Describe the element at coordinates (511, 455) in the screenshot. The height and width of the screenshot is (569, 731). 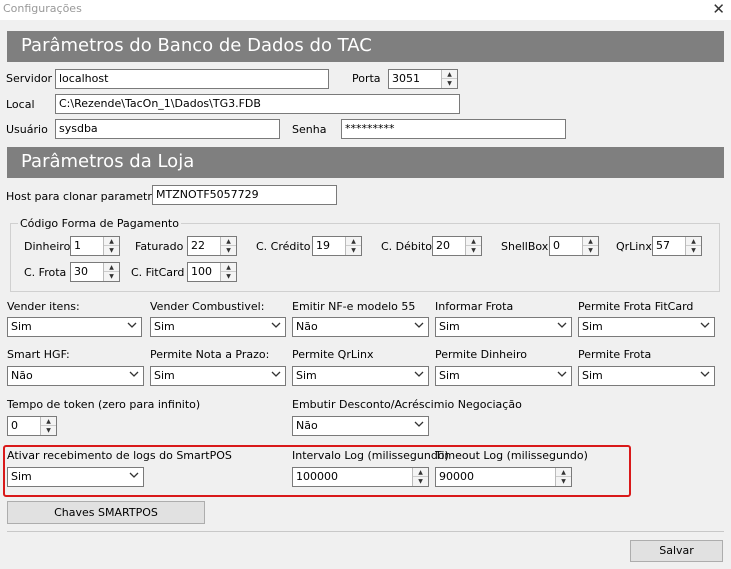
I see `timeout-label: Timeout Log (milissegundo)` at that location.